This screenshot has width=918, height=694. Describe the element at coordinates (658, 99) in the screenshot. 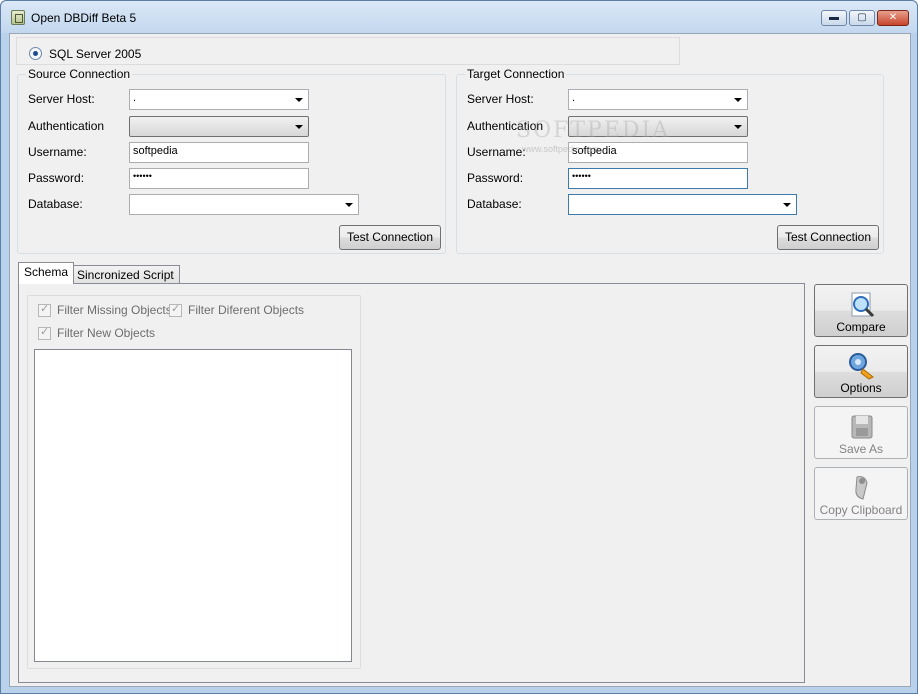

I see `target-server-host-combo: .` at that location.